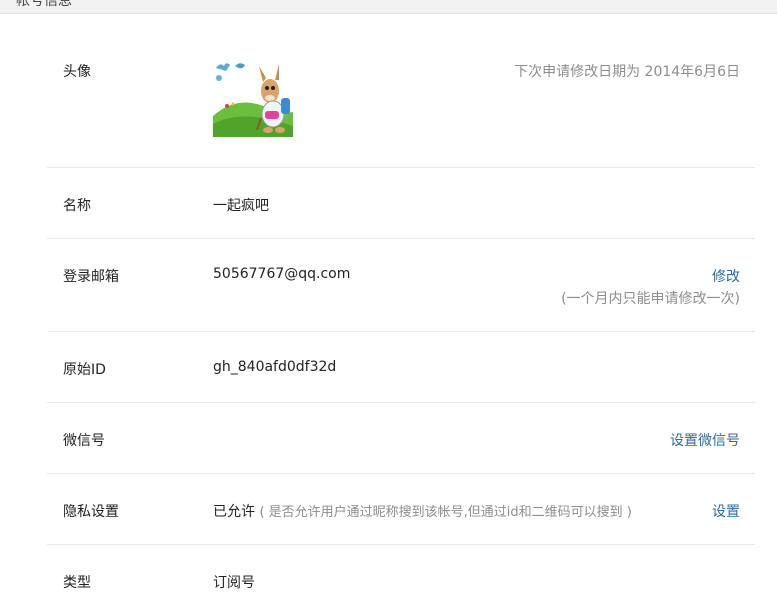 Image resolution: width=777 pixels, height=615 pixels. What do you see at coordinates (234, 583) in the screenshot?
I see `type-value: 订阅号` at bounding box center [234, 583].